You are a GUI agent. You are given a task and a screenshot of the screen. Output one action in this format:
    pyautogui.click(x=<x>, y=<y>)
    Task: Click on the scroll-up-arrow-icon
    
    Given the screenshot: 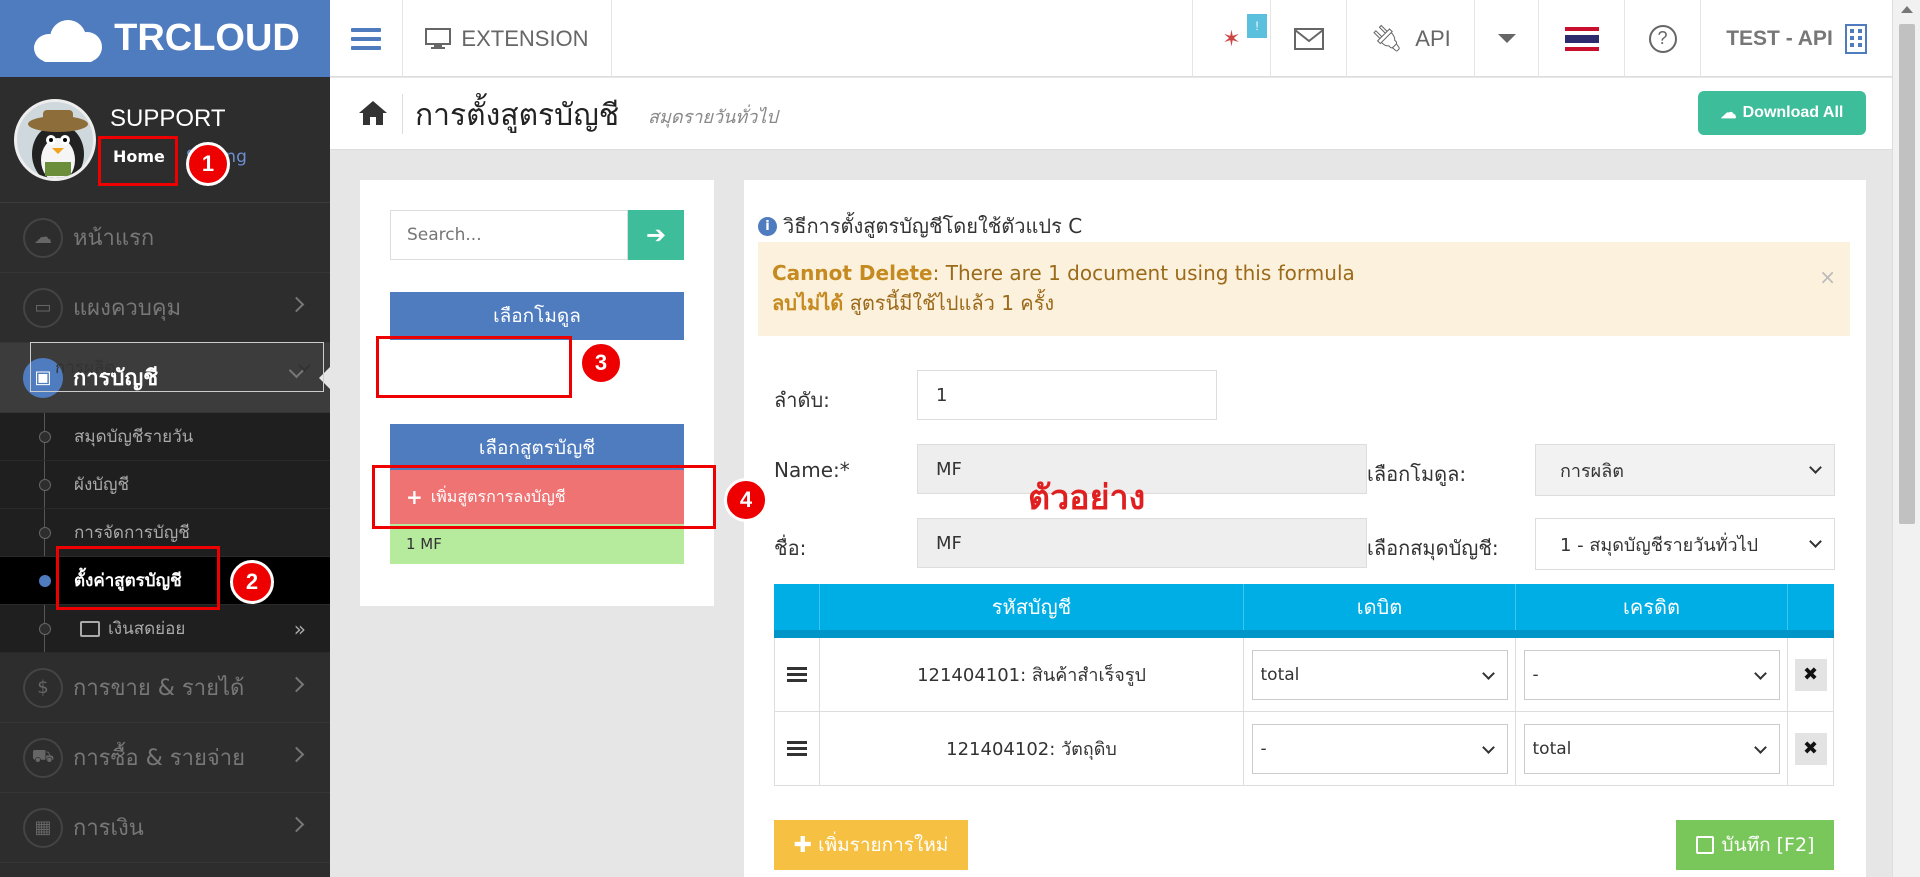 What is the action you would take?
    pyautogui.click(x=1907, y=9)
    